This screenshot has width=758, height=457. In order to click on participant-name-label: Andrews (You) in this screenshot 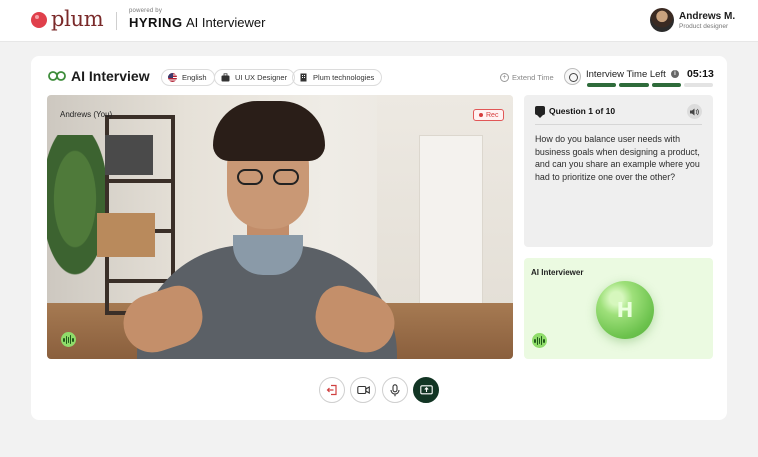, I will do `click(86, 114)`.